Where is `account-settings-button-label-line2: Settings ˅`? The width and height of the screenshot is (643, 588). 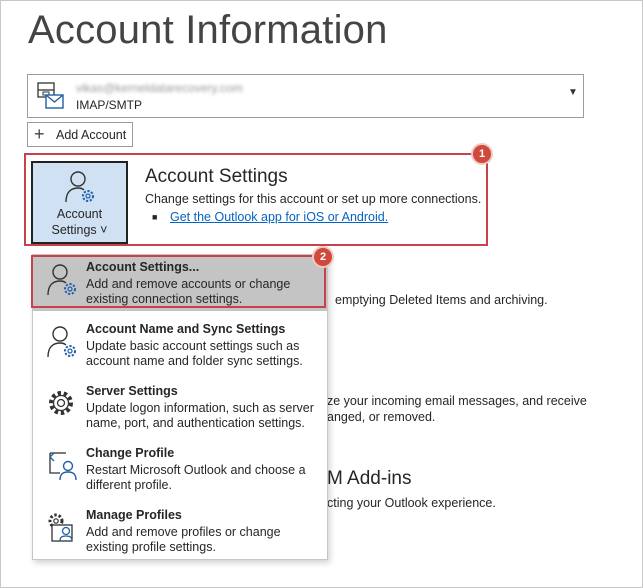 account-settings-button-label-line2: Settings ˅ is located at coordinates (79, 230).